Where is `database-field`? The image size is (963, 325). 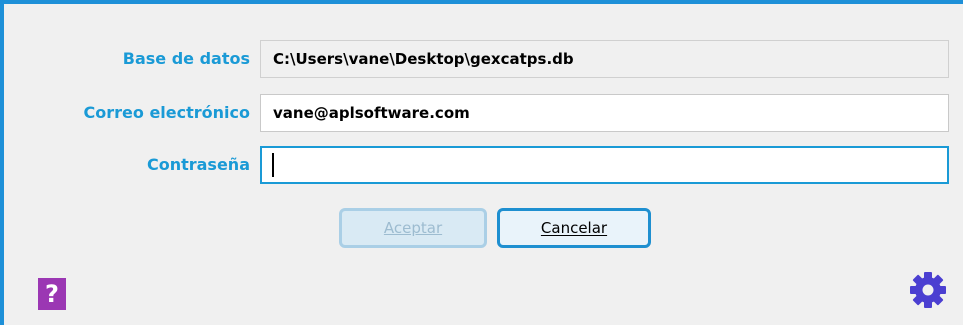
database-field is located at coordinates (604, 59).